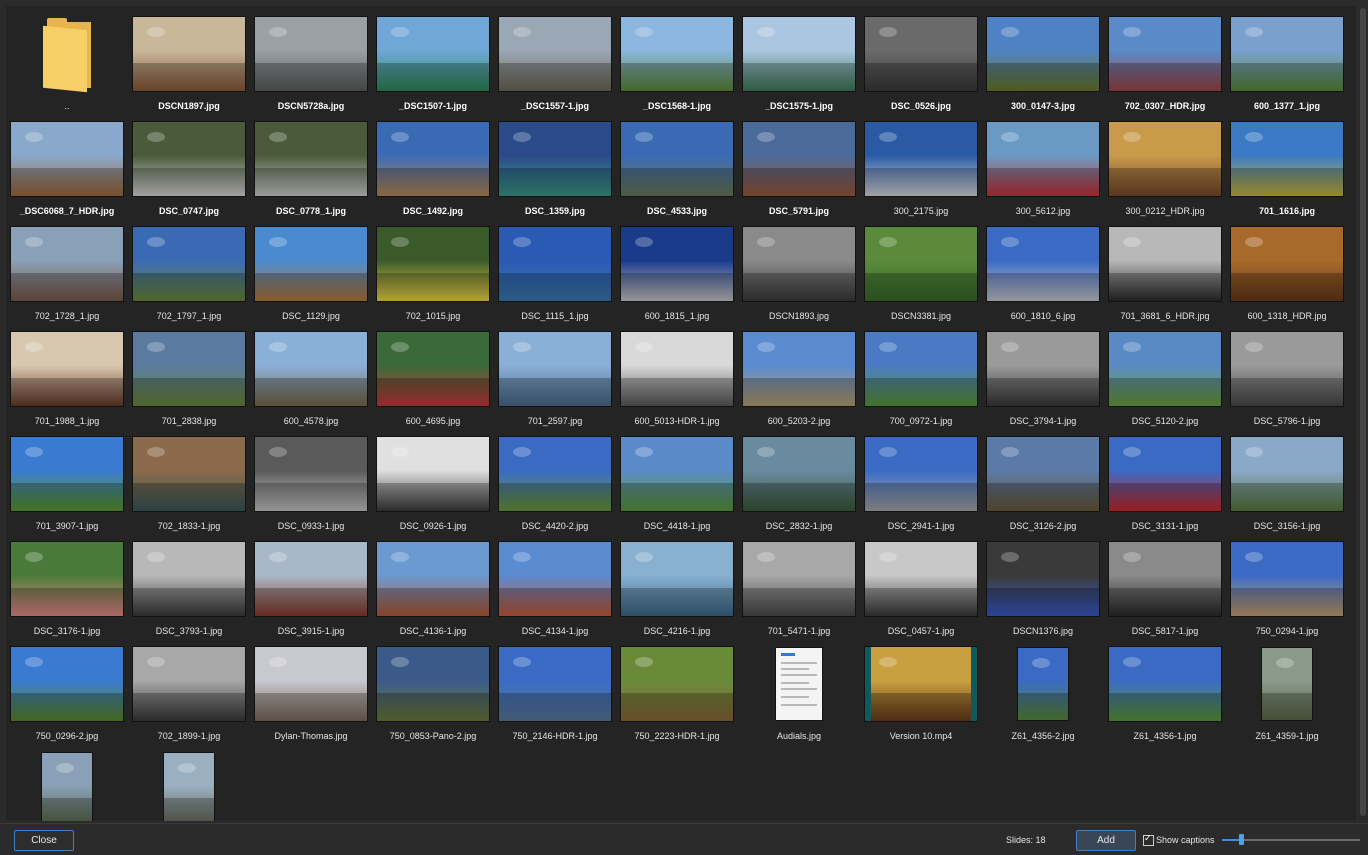 Image resolution: width=1368 pixels, height=855 pixels. I want to click on thumbnail-item: DSC_5791.jpg, so click(799, 167).